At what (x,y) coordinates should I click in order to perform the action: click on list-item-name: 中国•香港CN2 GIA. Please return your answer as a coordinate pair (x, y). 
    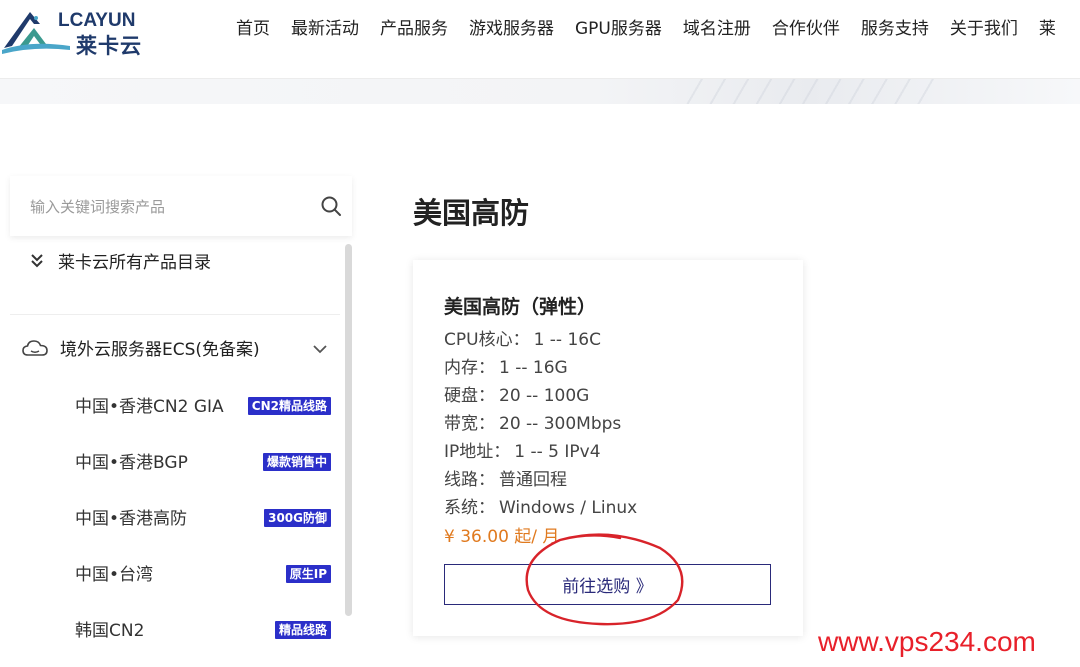
    Looking at the image, I should click on (149, 407).